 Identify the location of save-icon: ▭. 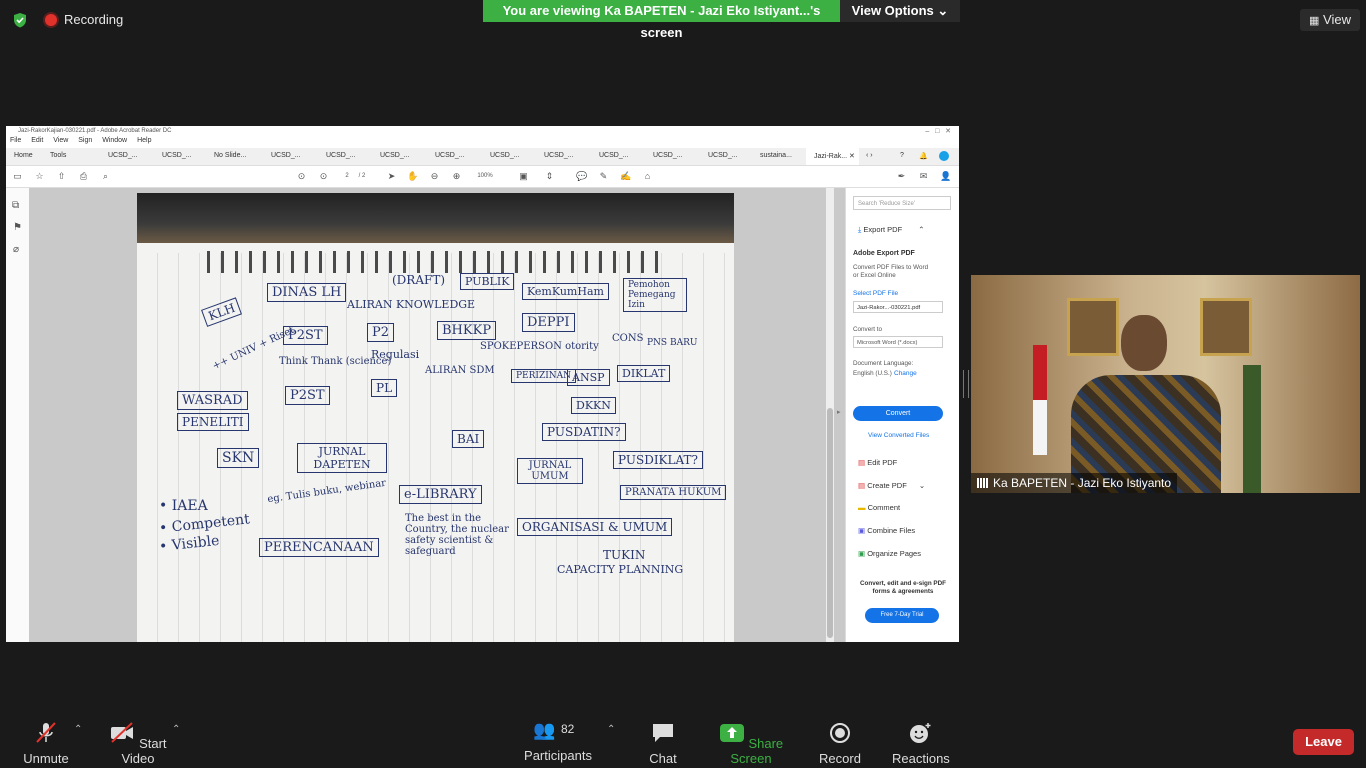
(17, 176).